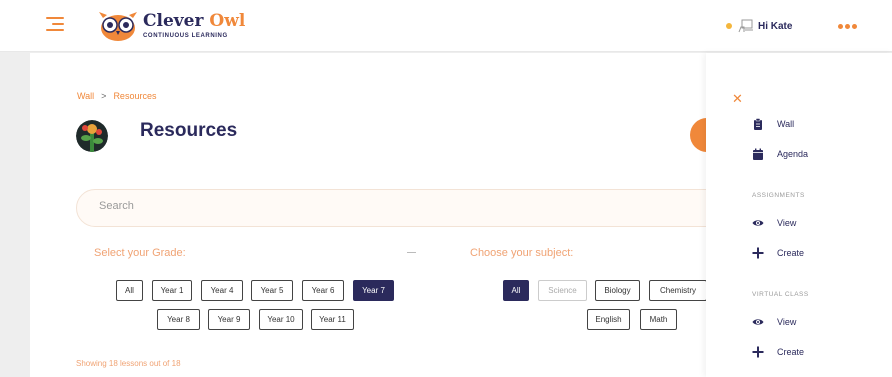 This screenshot has height=377, width=892. Describe the element at coordinates (178, 319) in the screenshot. I see `grade-chip-year-8: Year 8` at that location.